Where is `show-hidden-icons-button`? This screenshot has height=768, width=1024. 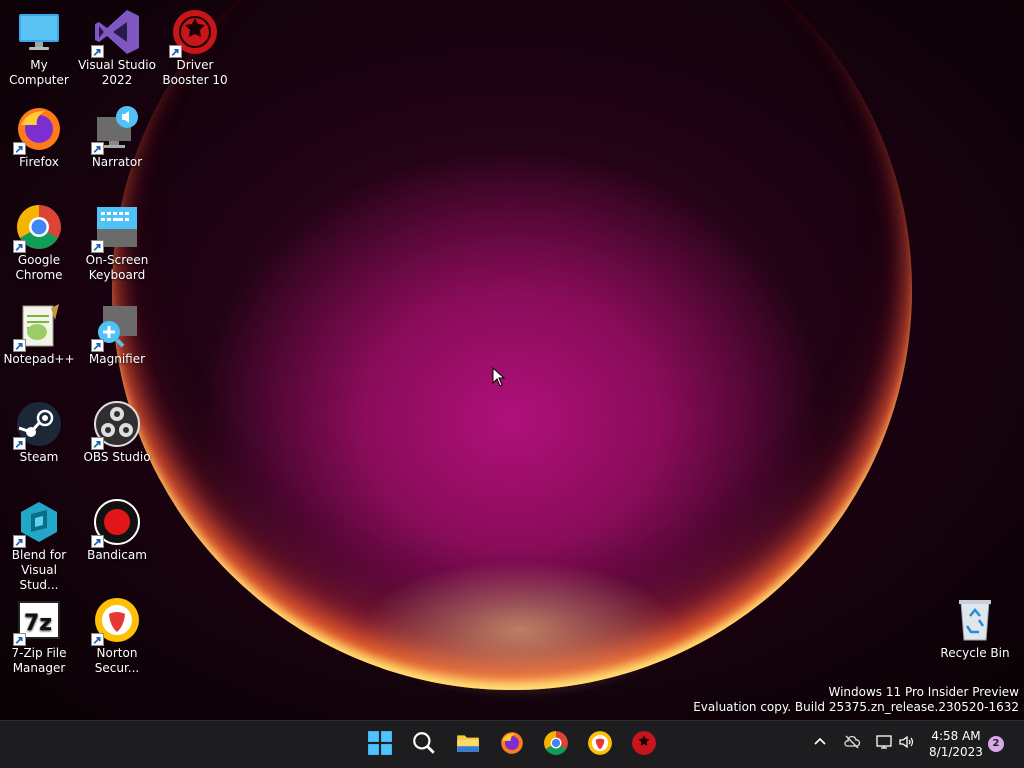 show-hidden-icons-button is located at coordinates (820, 744).